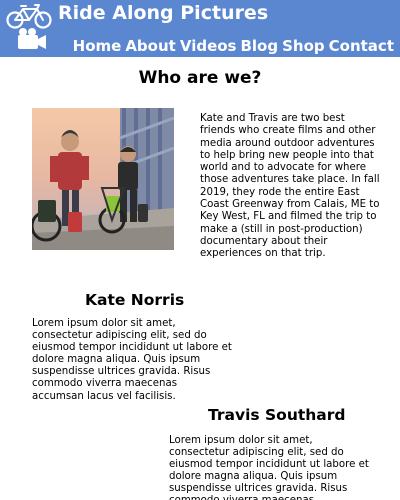 Image resolution: width=400 pixels, height=500 pixels. Describe the element at coordinates (259, 46) in the screenshot. I see `nav-blog: Blog` at that location.